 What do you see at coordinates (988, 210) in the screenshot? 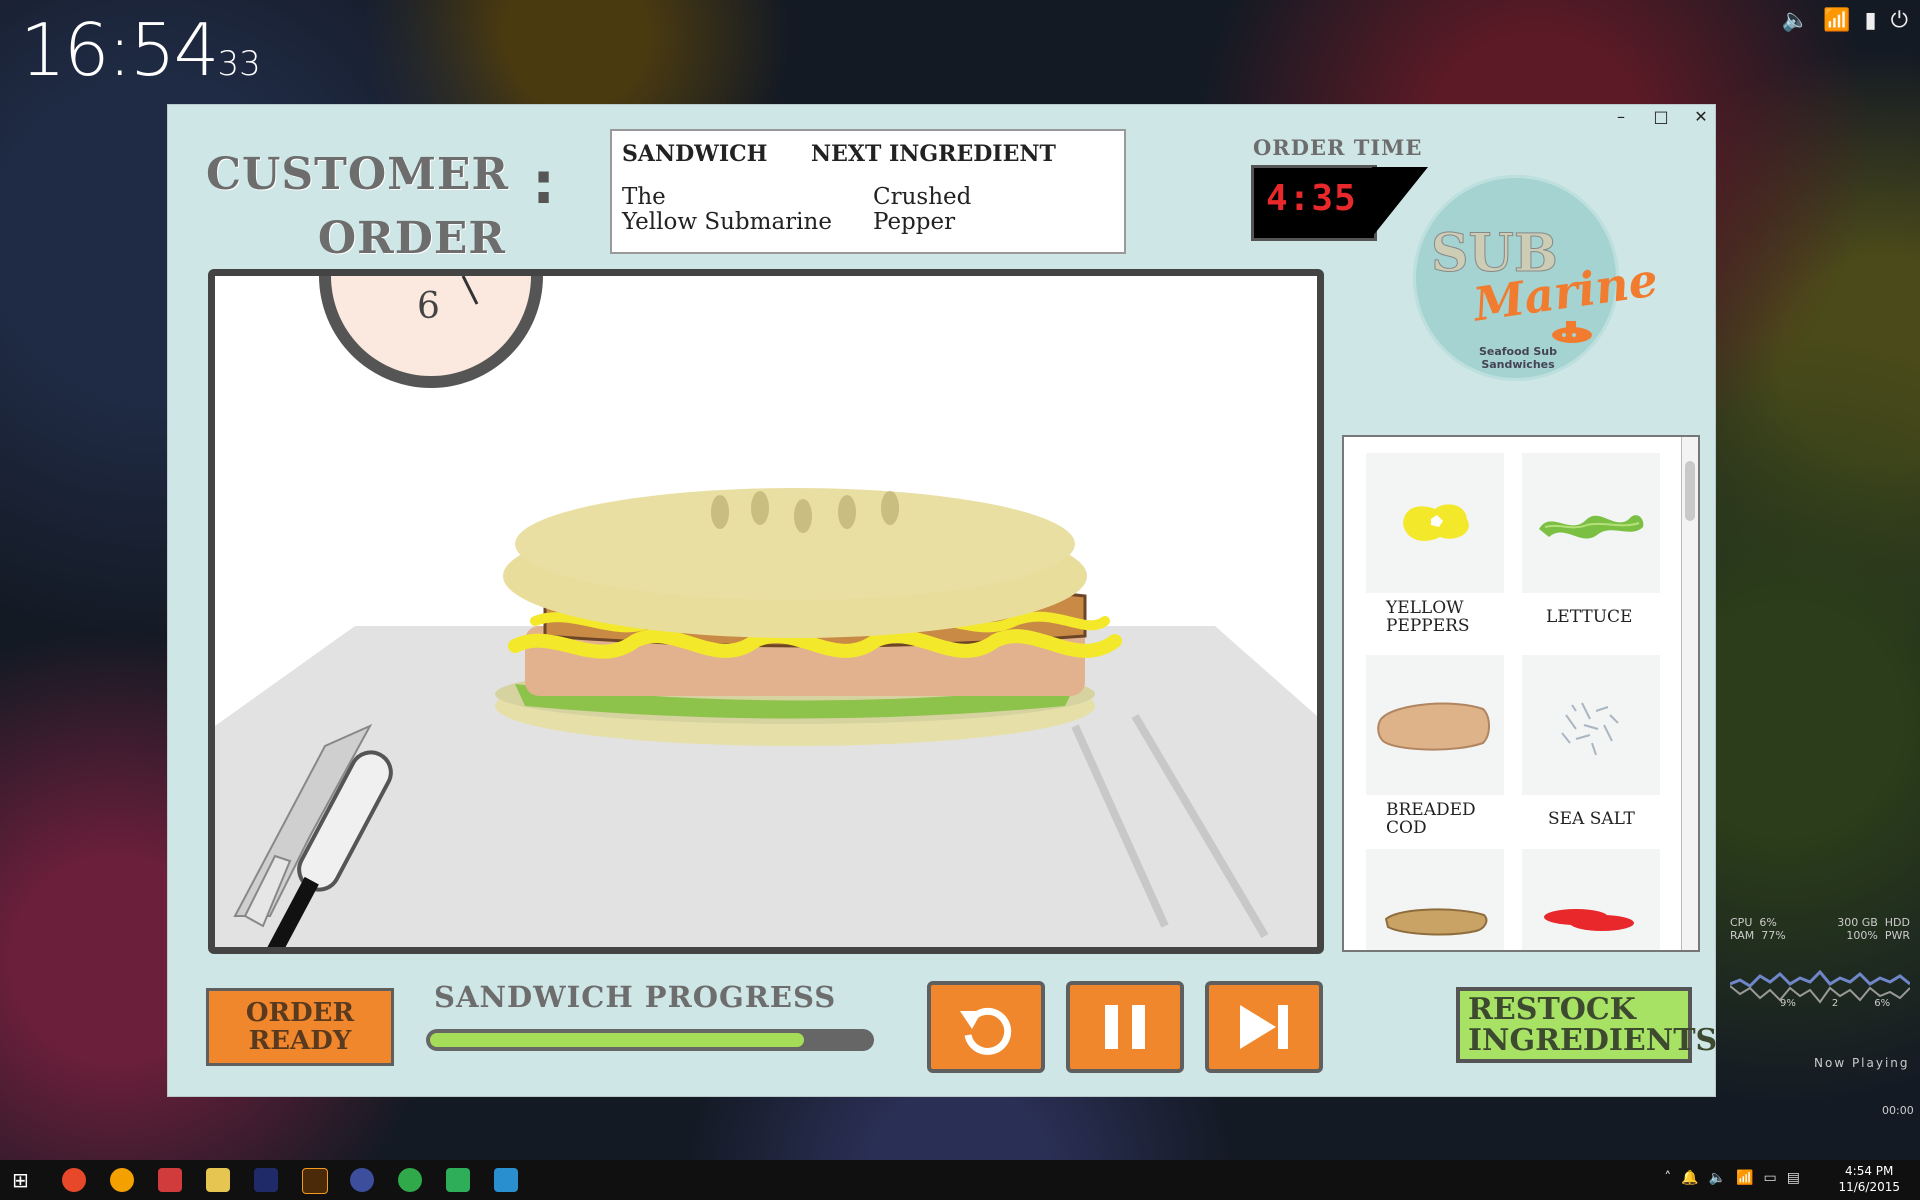
I see `next-ingredient-name: Crushed Pepper` at bounding box center [988, 210].